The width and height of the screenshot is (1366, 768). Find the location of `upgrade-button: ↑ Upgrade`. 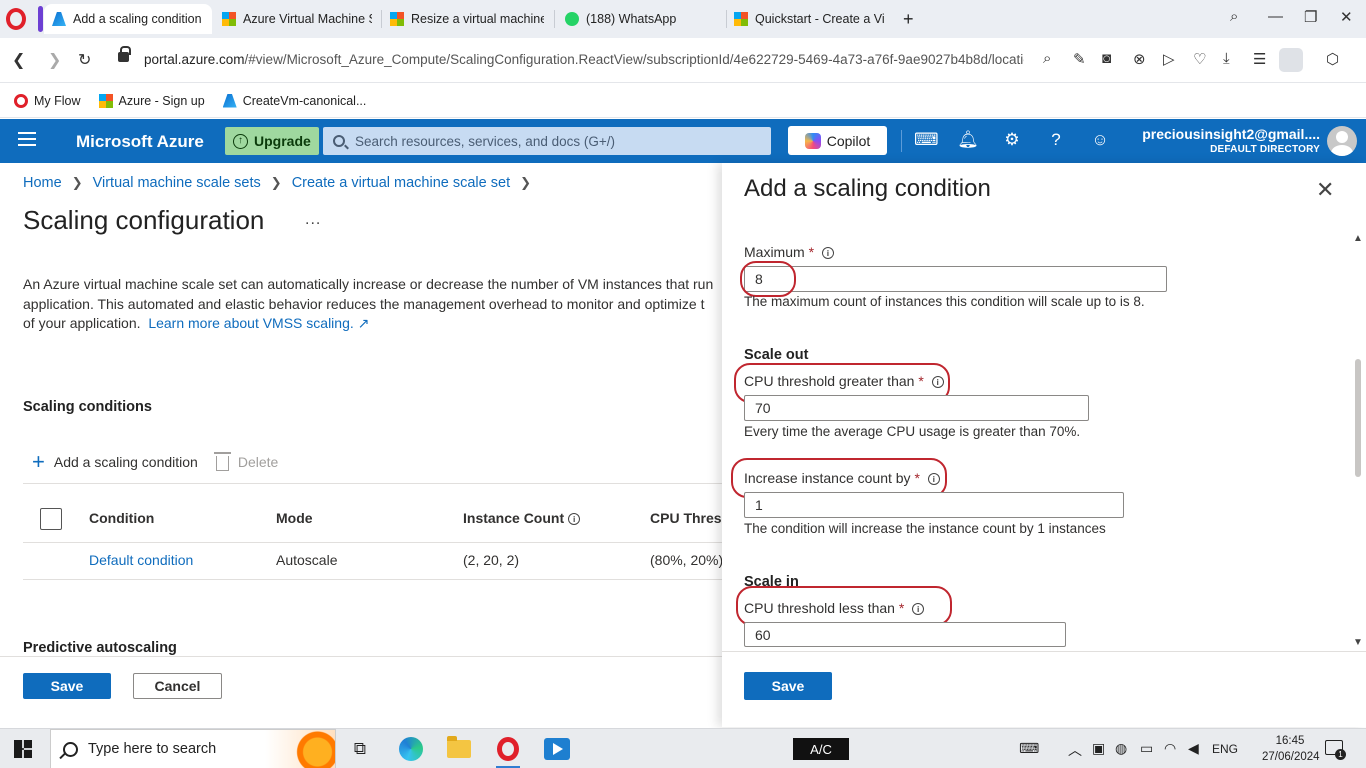

upgrade-button: ↑ Upgrade is located at coordinates (272, 141).